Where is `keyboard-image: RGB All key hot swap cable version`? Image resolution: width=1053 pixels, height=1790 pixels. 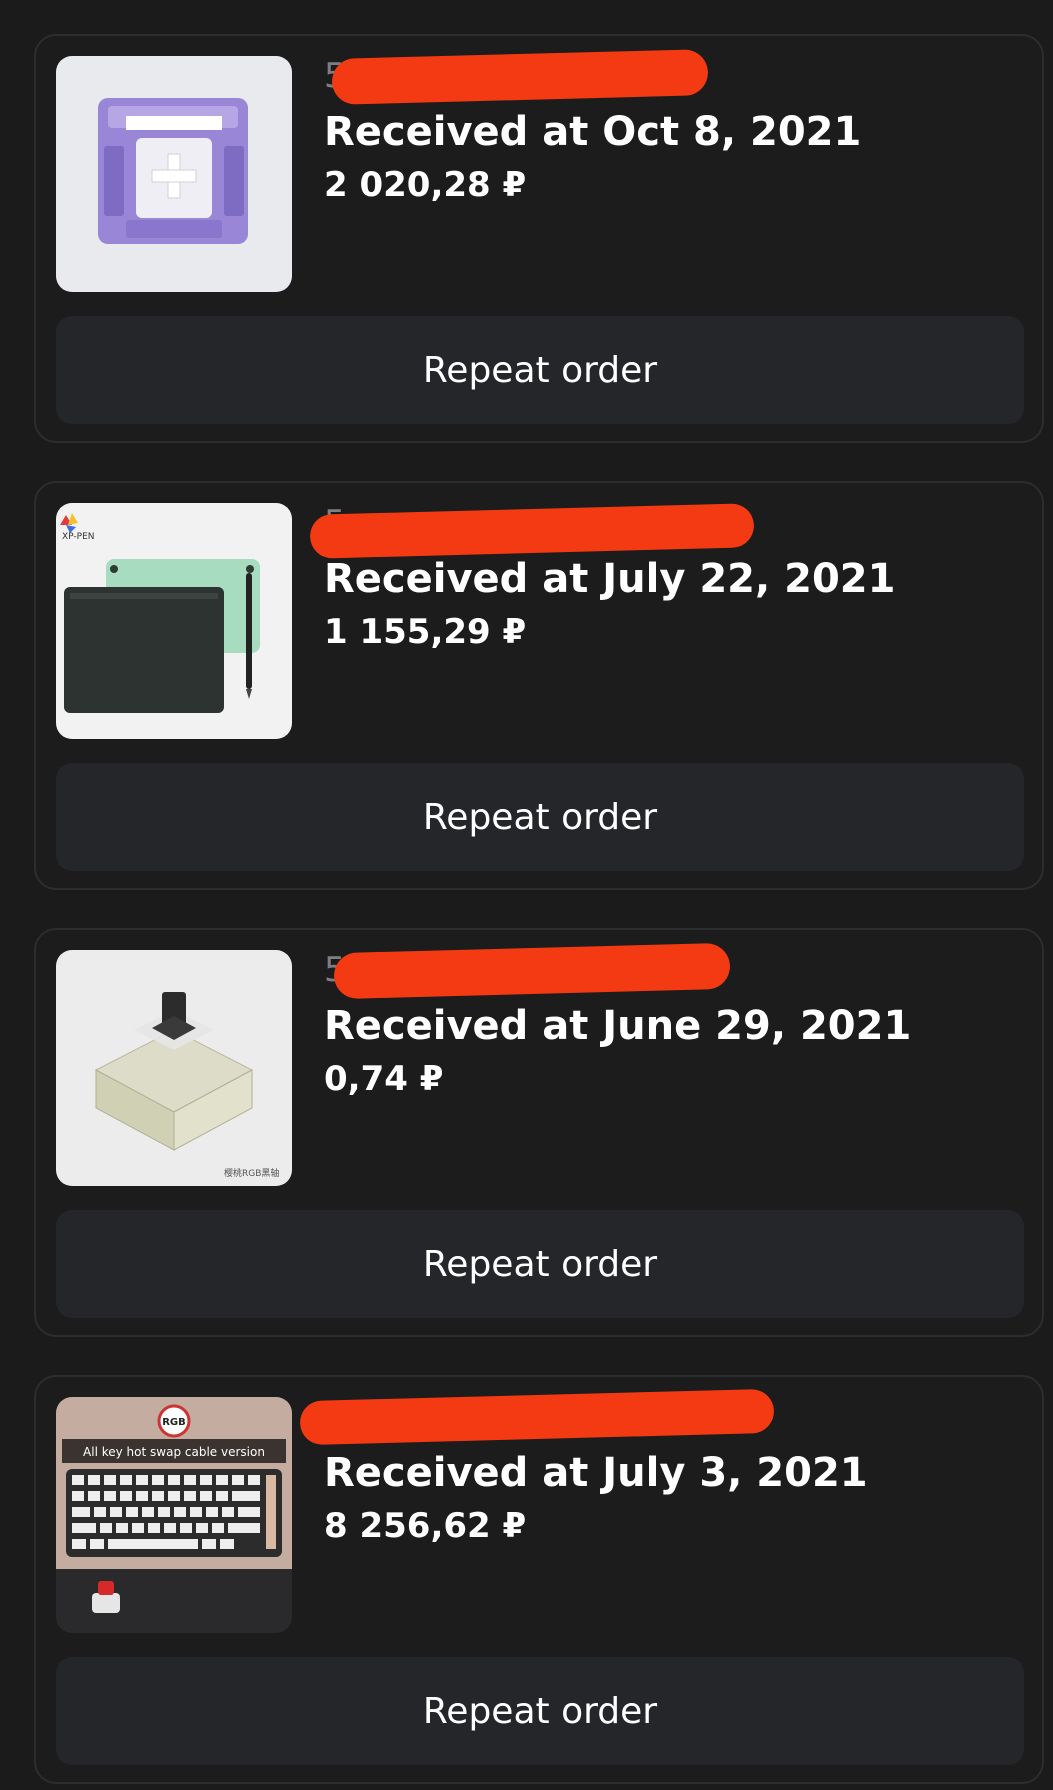 keyboard-image: RGB All key hot swap cable version is located at coordinates (174, 1515).